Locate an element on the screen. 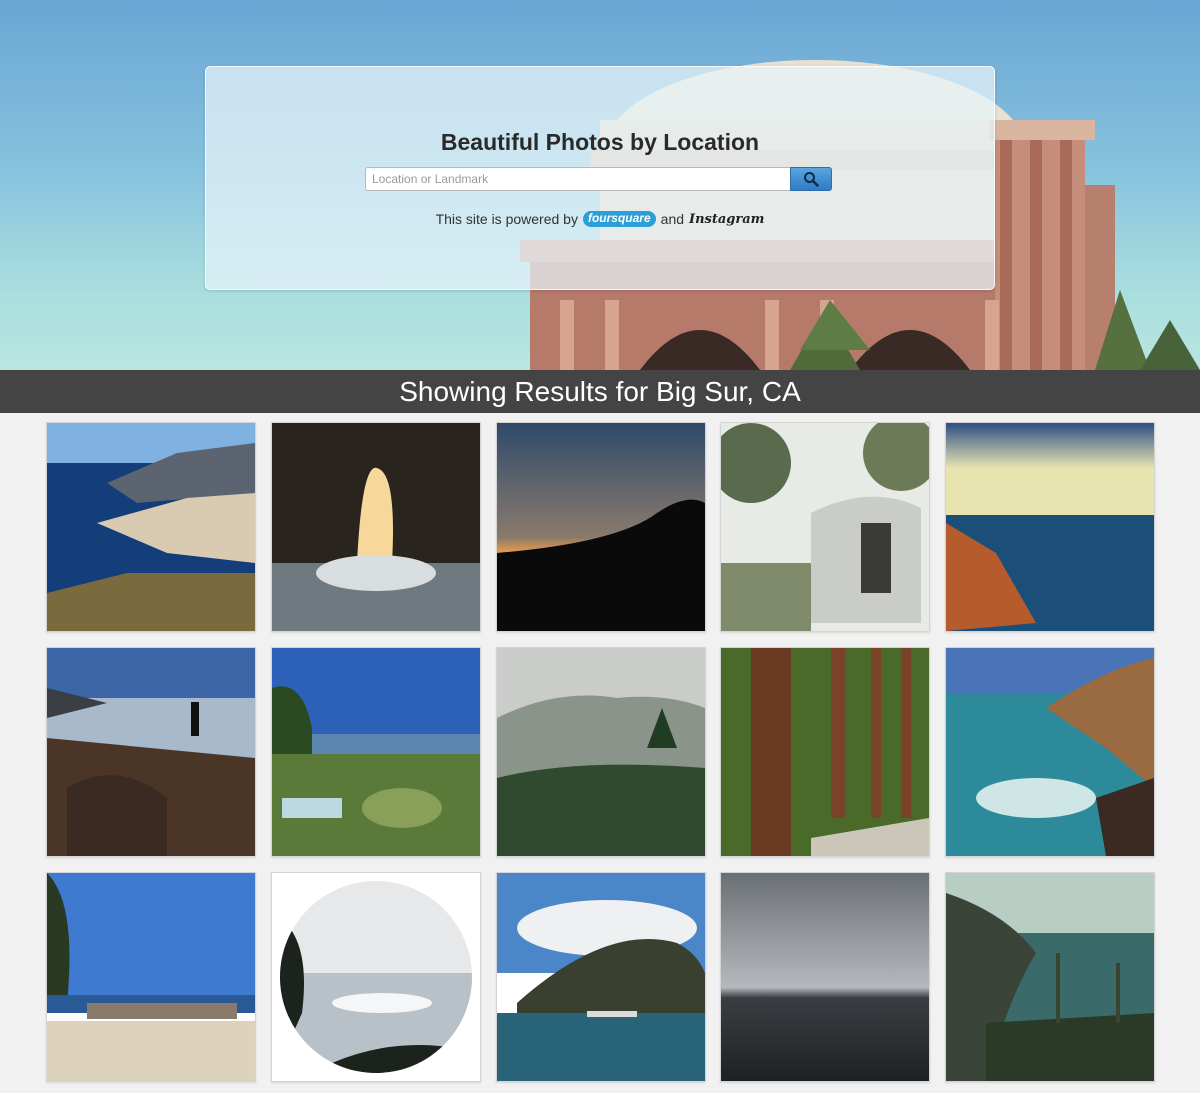 This screenshot has height=1093, width=1200. rocky-cove-photo is located at coordinates (1050, 752).